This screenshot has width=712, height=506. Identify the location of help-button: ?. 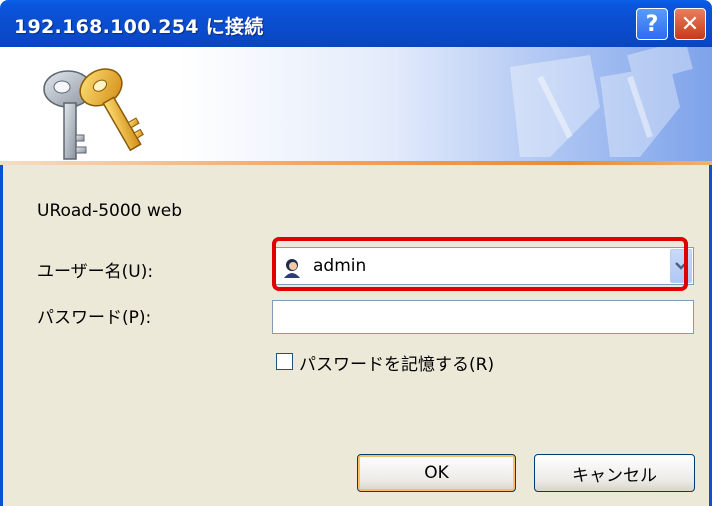
(652, 24).